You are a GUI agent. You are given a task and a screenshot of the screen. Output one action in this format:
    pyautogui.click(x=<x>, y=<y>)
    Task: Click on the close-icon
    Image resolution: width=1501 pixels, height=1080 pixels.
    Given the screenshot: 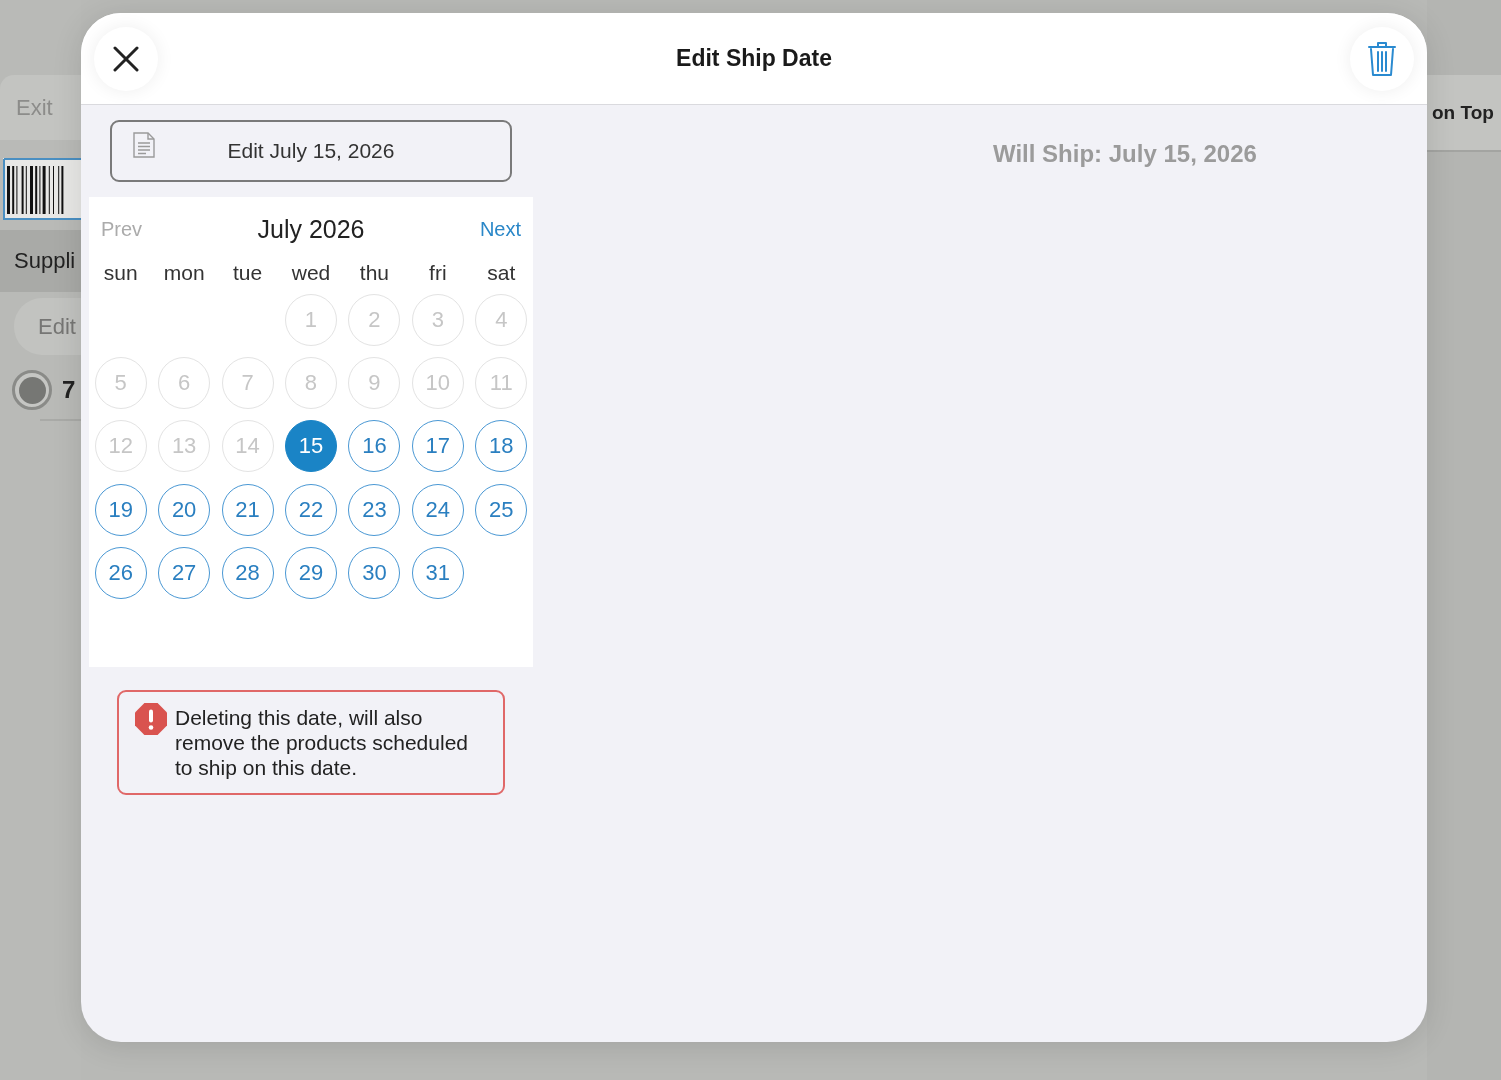 What is the action you would take?
    pyautogui.click(x=126, y=58)
    